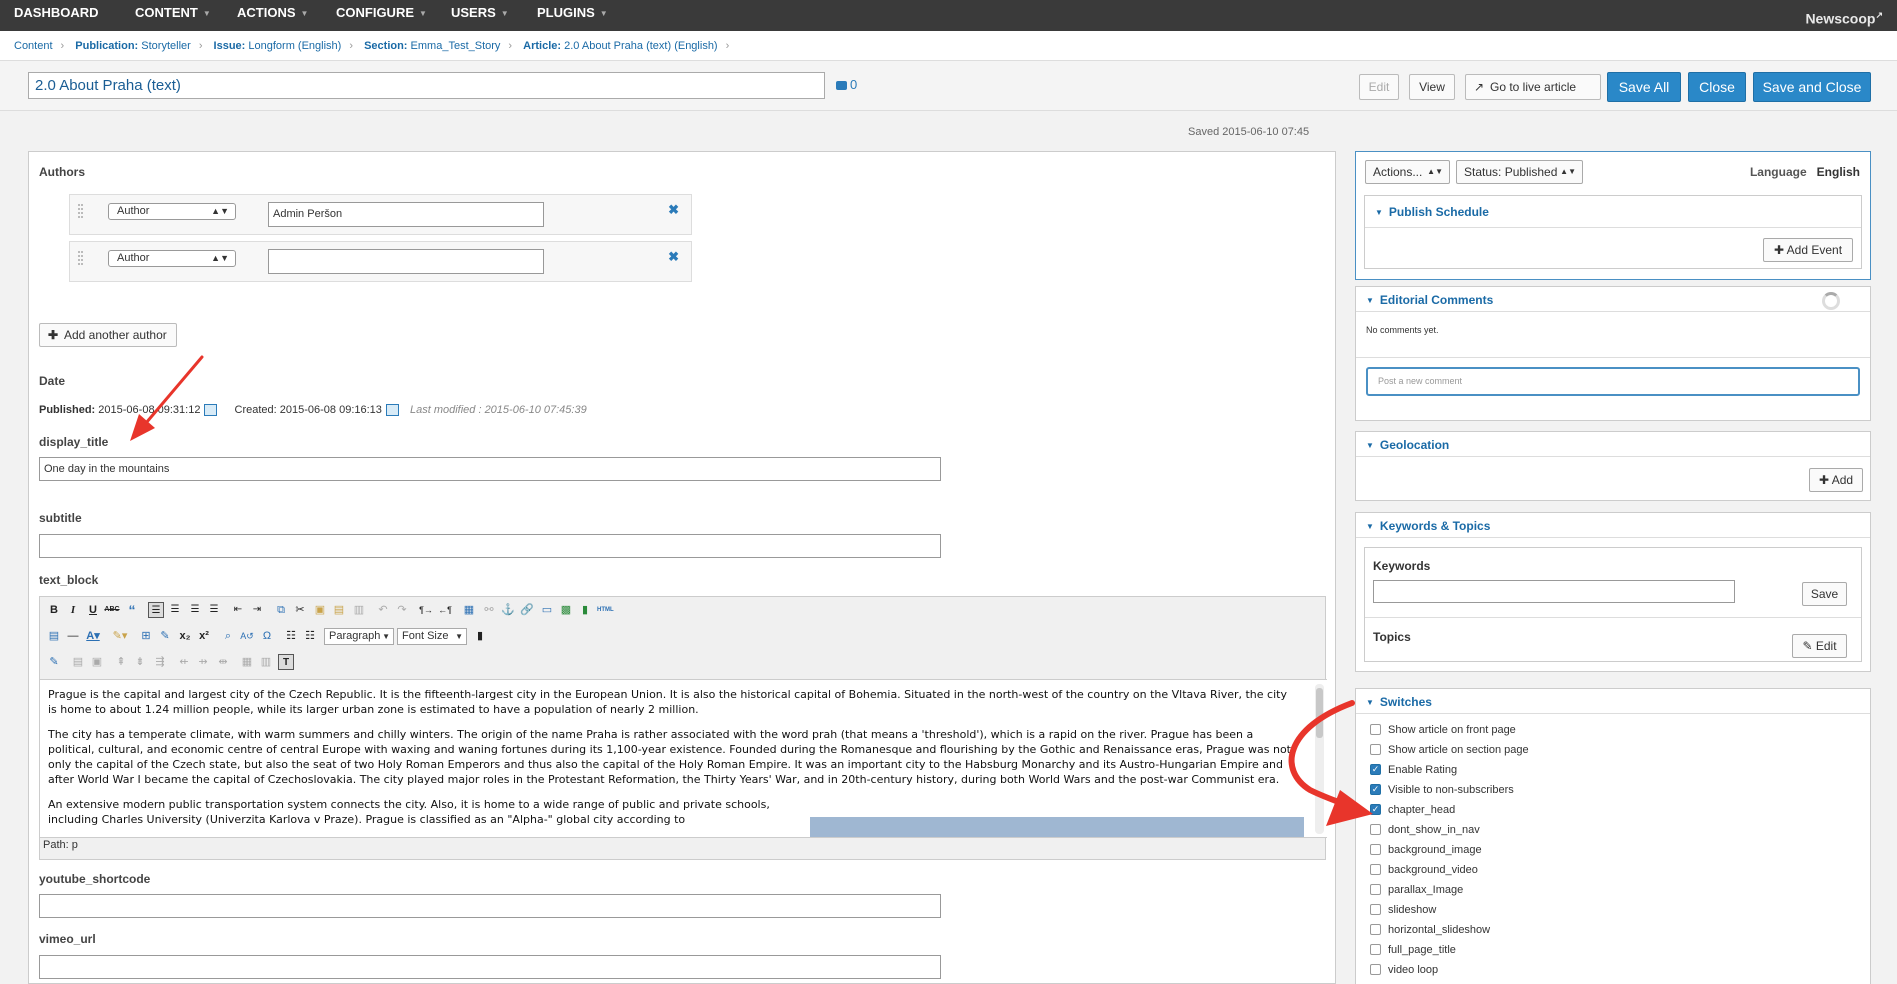 The image size is (1897, 984). I want to click on font-size-select: Font Size ▼, so click(432, 636).